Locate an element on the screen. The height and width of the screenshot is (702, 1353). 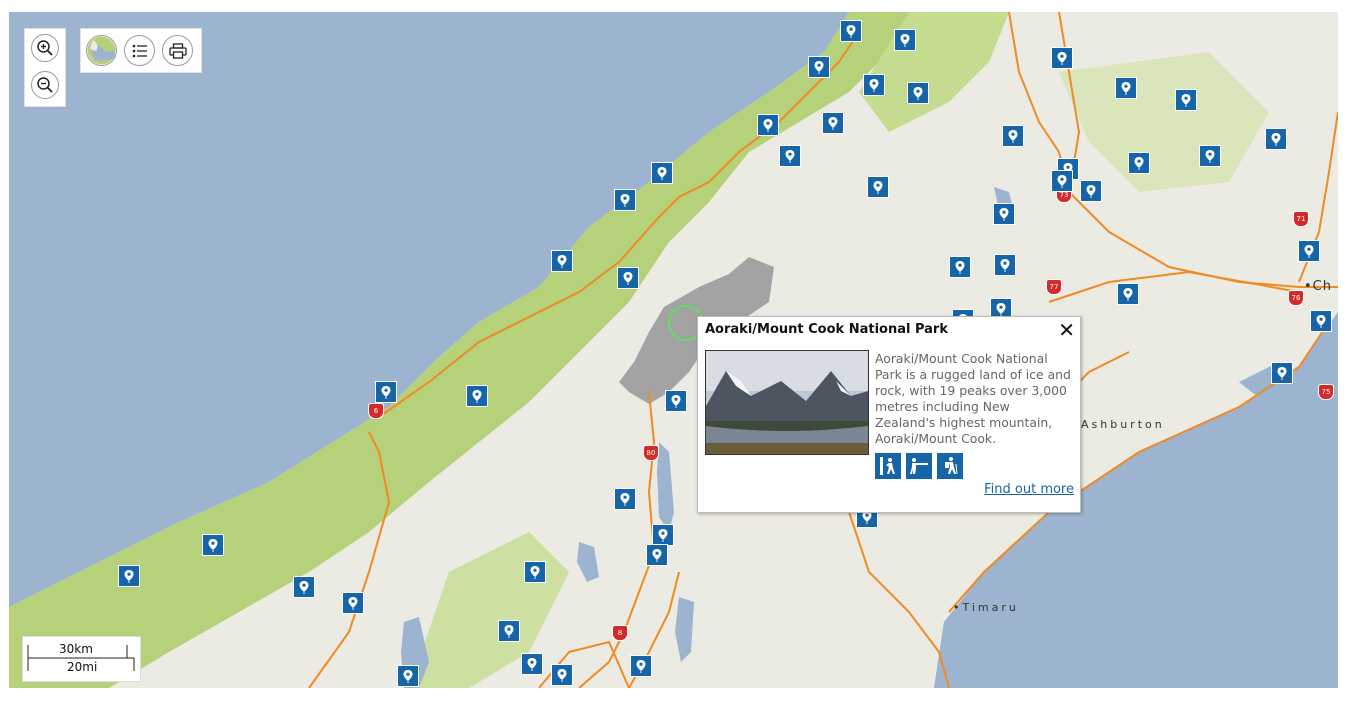
place-label-christchurch: •Ch is located at coordinates (1318, 286).